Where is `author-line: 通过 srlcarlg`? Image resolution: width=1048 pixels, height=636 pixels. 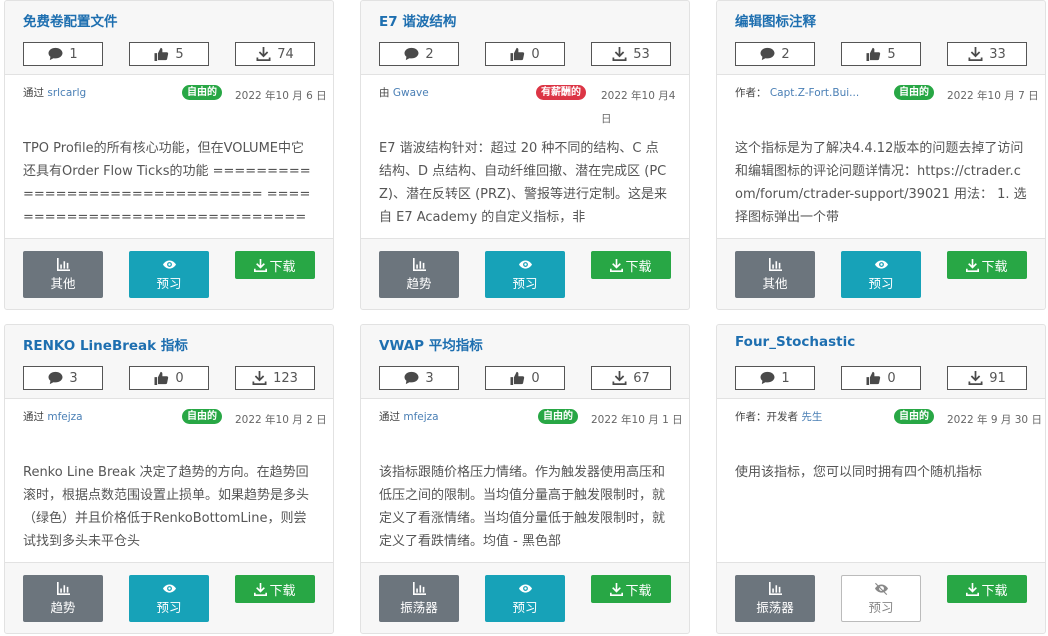
author-line: 通过 srlcarlg is located at coordinates (54, 92).